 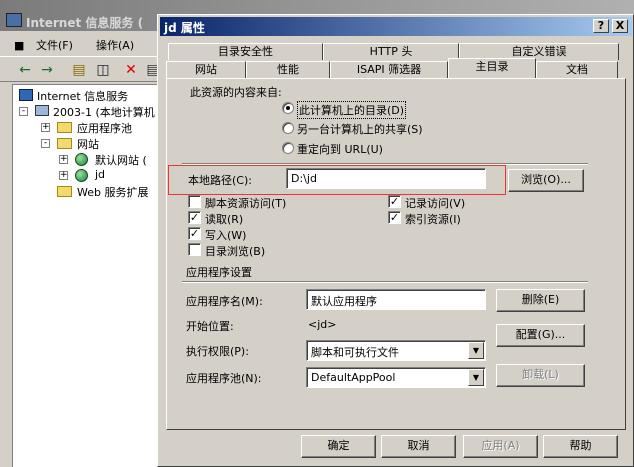 What do you see at coordinates (224, 378) in the screenshot?
I see `app-pool-label: 应用程序池(N):` at bounding box center [224, 378].